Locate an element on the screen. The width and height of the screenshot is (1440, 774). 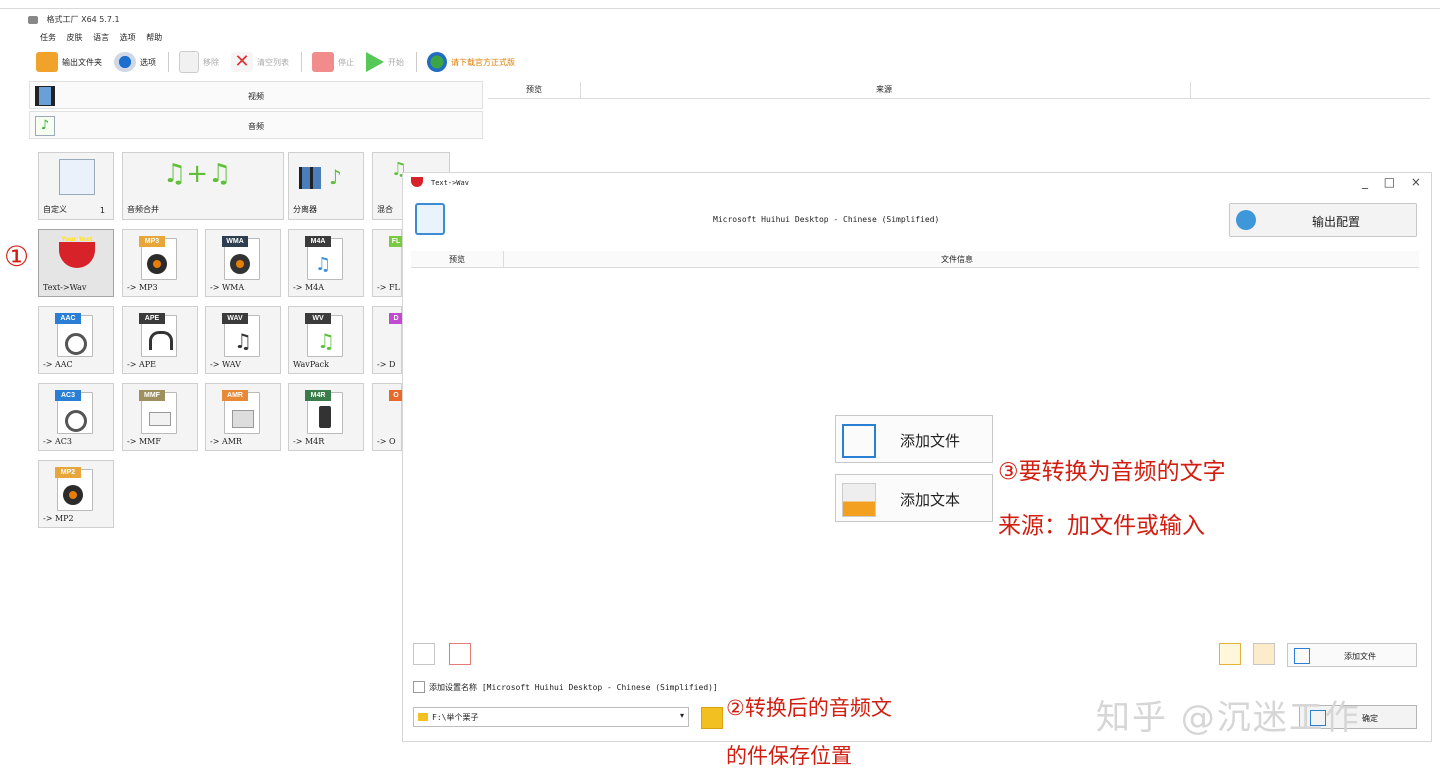
tile-label: 自定义 is located at coordinates (55, 209).